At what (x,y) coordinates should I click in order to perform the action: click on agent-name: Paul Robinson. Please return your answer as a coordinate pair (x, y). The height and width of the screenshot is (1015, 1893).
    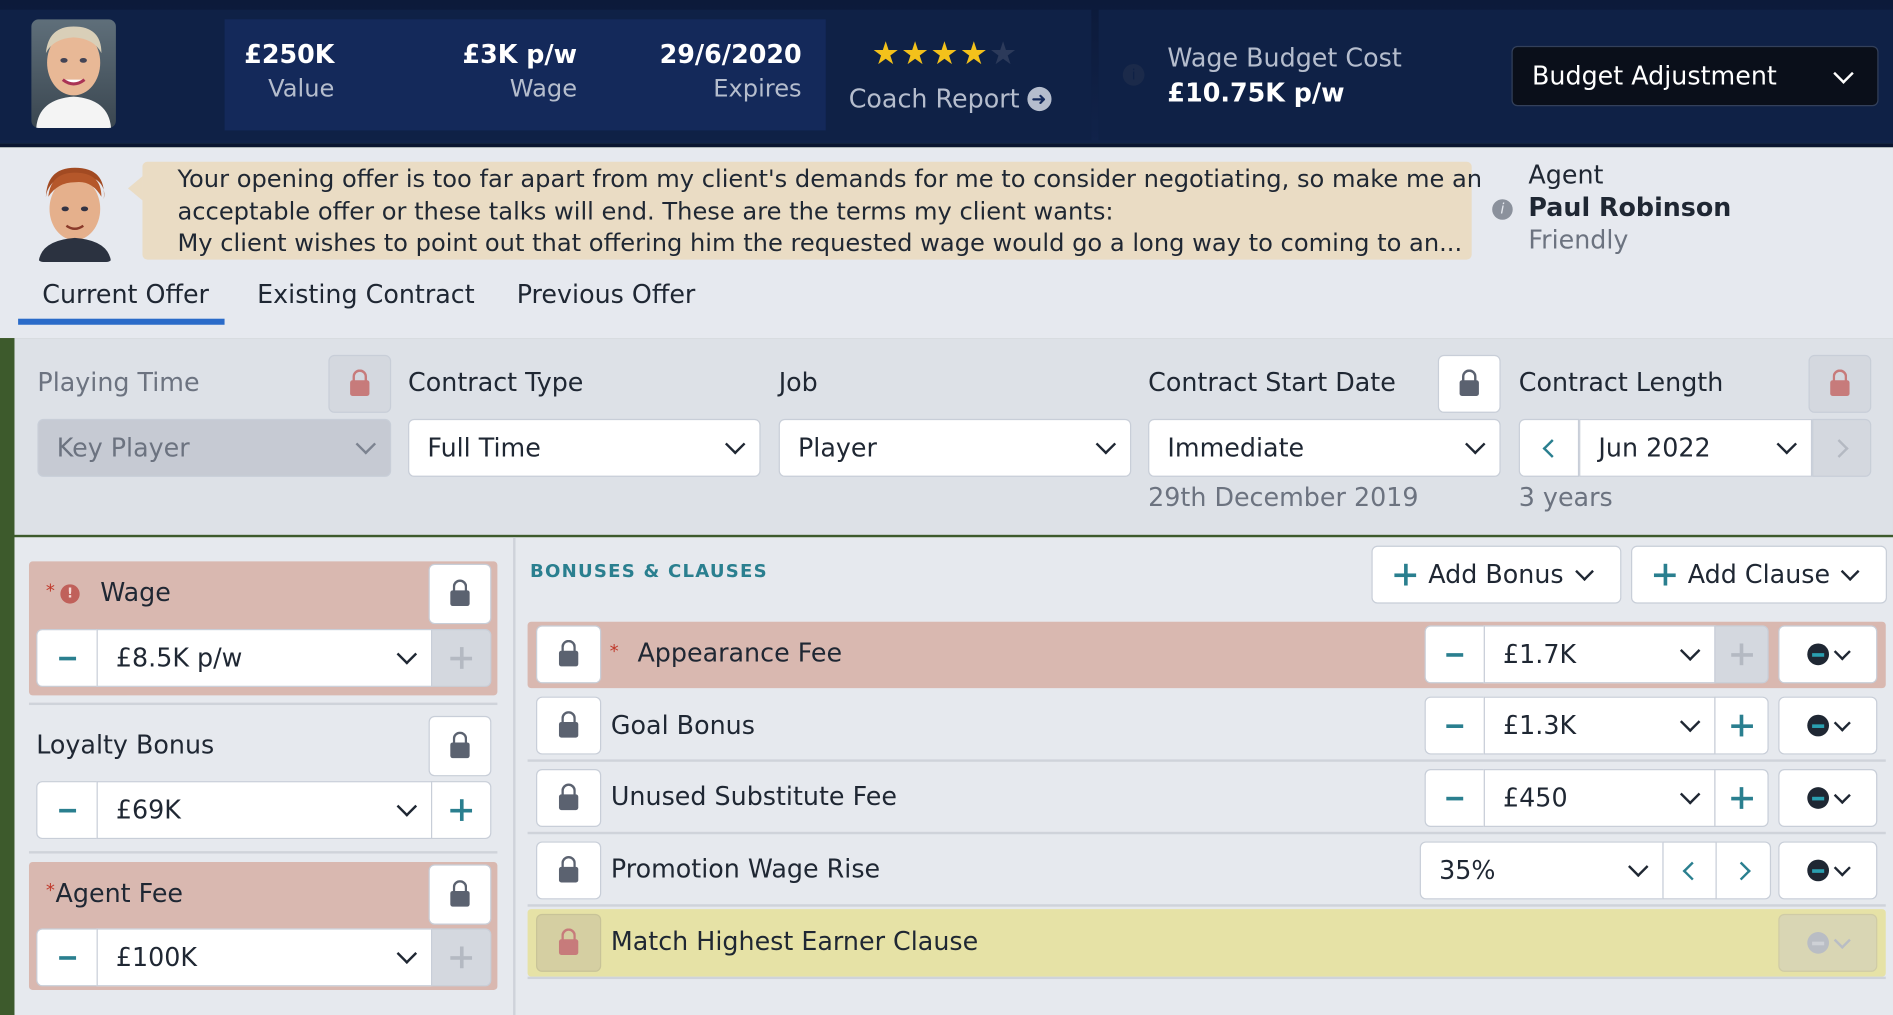
    Looking at the image, I should click on (1629, 207).